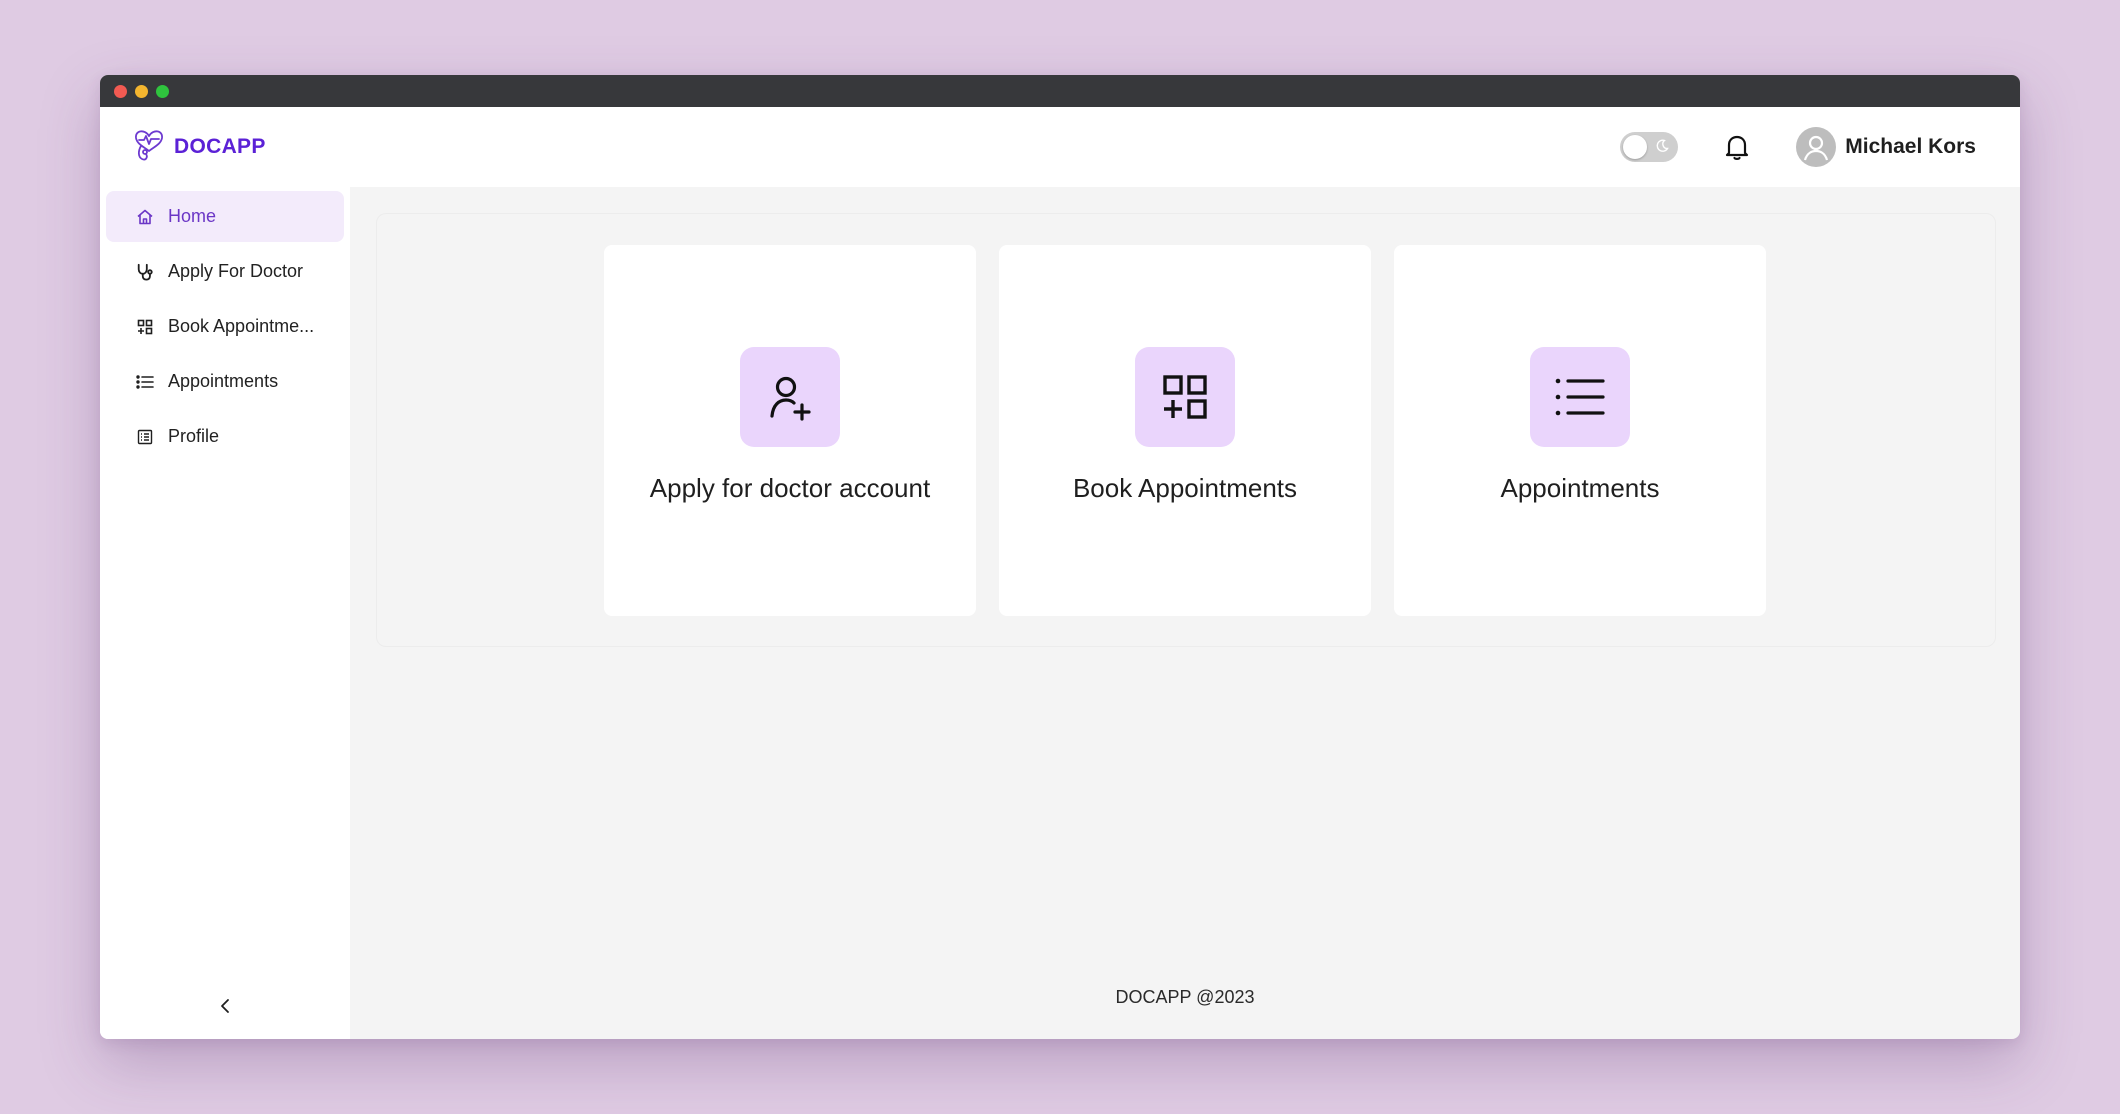 The height and width of the screenshot is (1114, 2120). What do you see at coordinates (1060, 147) in the screenshot?
I see `top-header: DOCAPP Michael Kors` at bounding box center [1060, 147].